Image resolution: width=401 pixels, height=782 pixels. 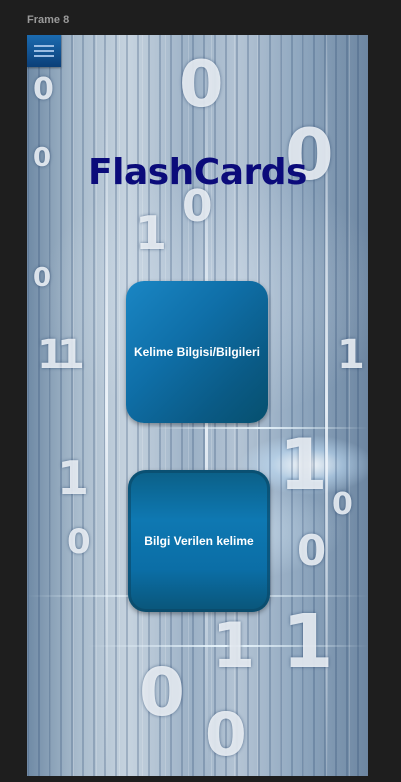 I want to click on menu-button, so click(x=44, y=51).